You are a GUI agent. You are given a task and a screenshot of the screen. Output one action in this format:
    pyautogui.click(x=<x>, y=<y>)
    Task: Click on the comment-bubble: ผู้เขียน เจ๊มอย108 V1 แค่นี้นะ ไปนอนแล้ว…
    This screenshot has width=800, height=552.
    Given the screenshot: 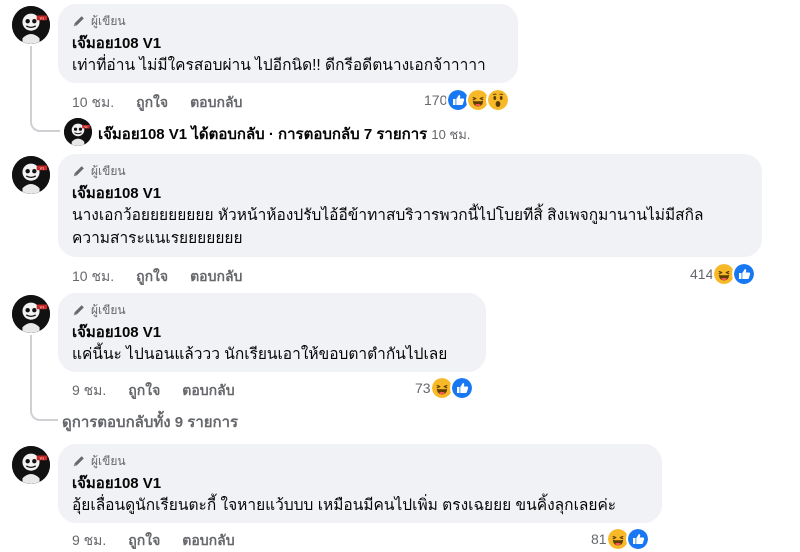 What is the action you would take?
    pyautogui.click(x=272, y=332)
    